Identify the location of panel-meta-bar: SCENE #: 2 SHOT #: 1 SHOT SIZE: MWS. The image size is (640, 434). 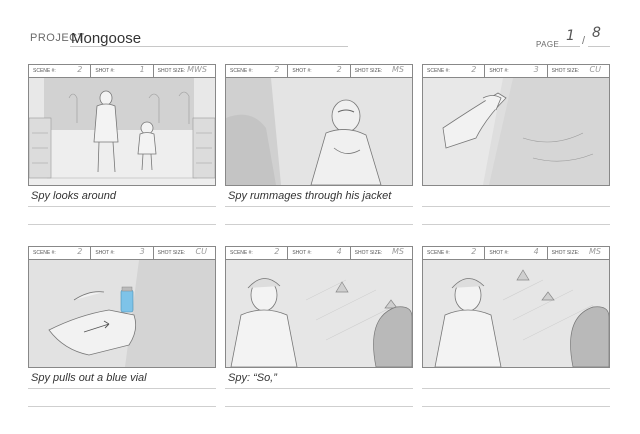
(122, 71).